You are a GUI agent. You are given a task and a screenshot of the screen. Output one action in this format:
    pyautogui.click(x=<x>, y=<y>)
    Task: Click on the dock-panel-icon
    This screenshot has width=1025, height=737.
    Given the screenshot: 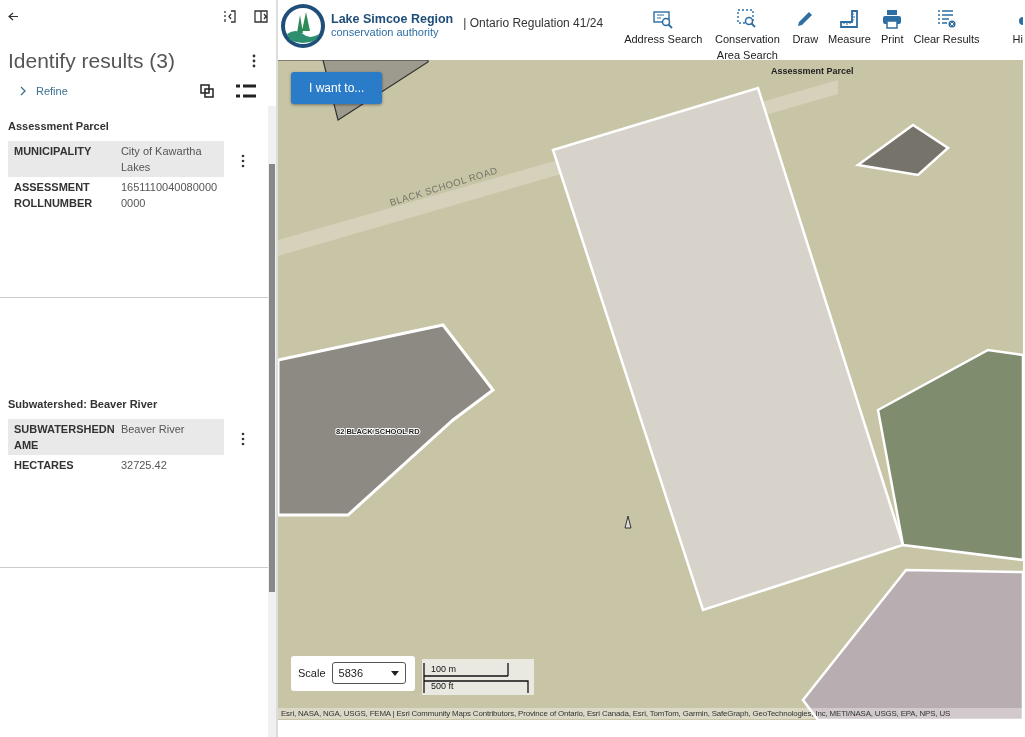 What is the action you would take?
    pyautogui.click(x=261, y=16)
    